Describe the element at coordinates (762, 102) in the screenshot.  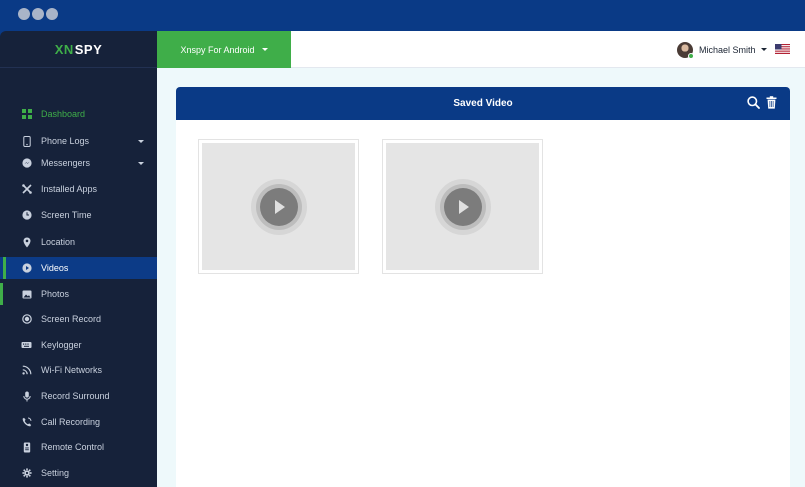
I see `header-actions` at that location.